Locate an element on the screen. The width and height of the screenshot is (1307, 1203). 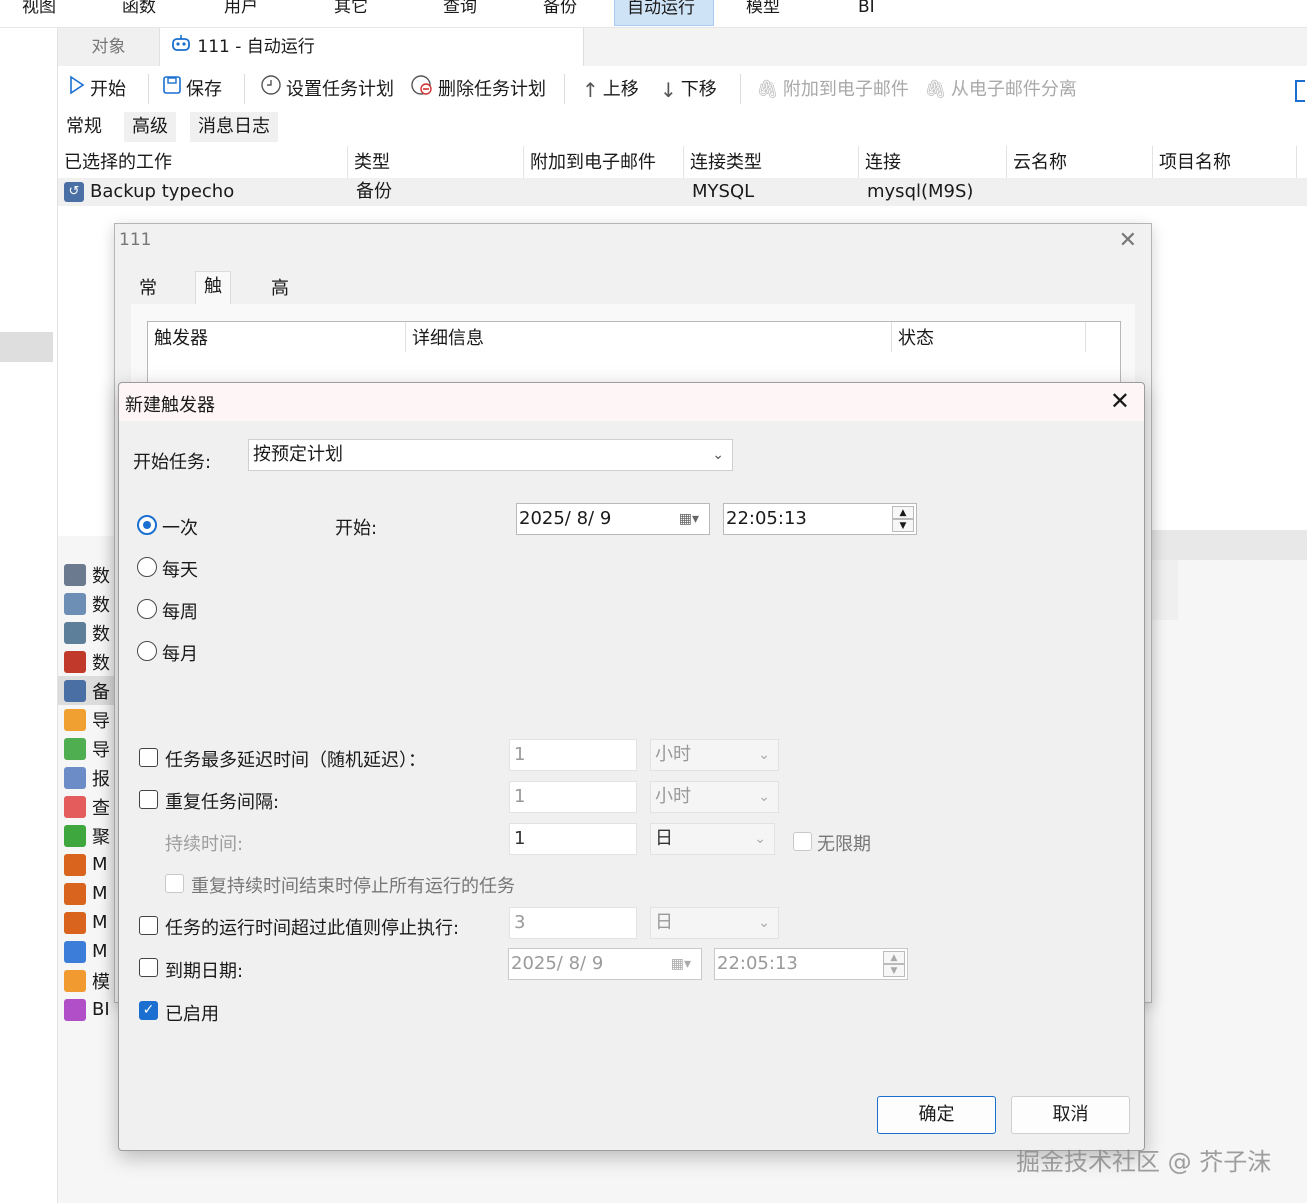
menu-others: 其它 is located at coordinates (351, 13).